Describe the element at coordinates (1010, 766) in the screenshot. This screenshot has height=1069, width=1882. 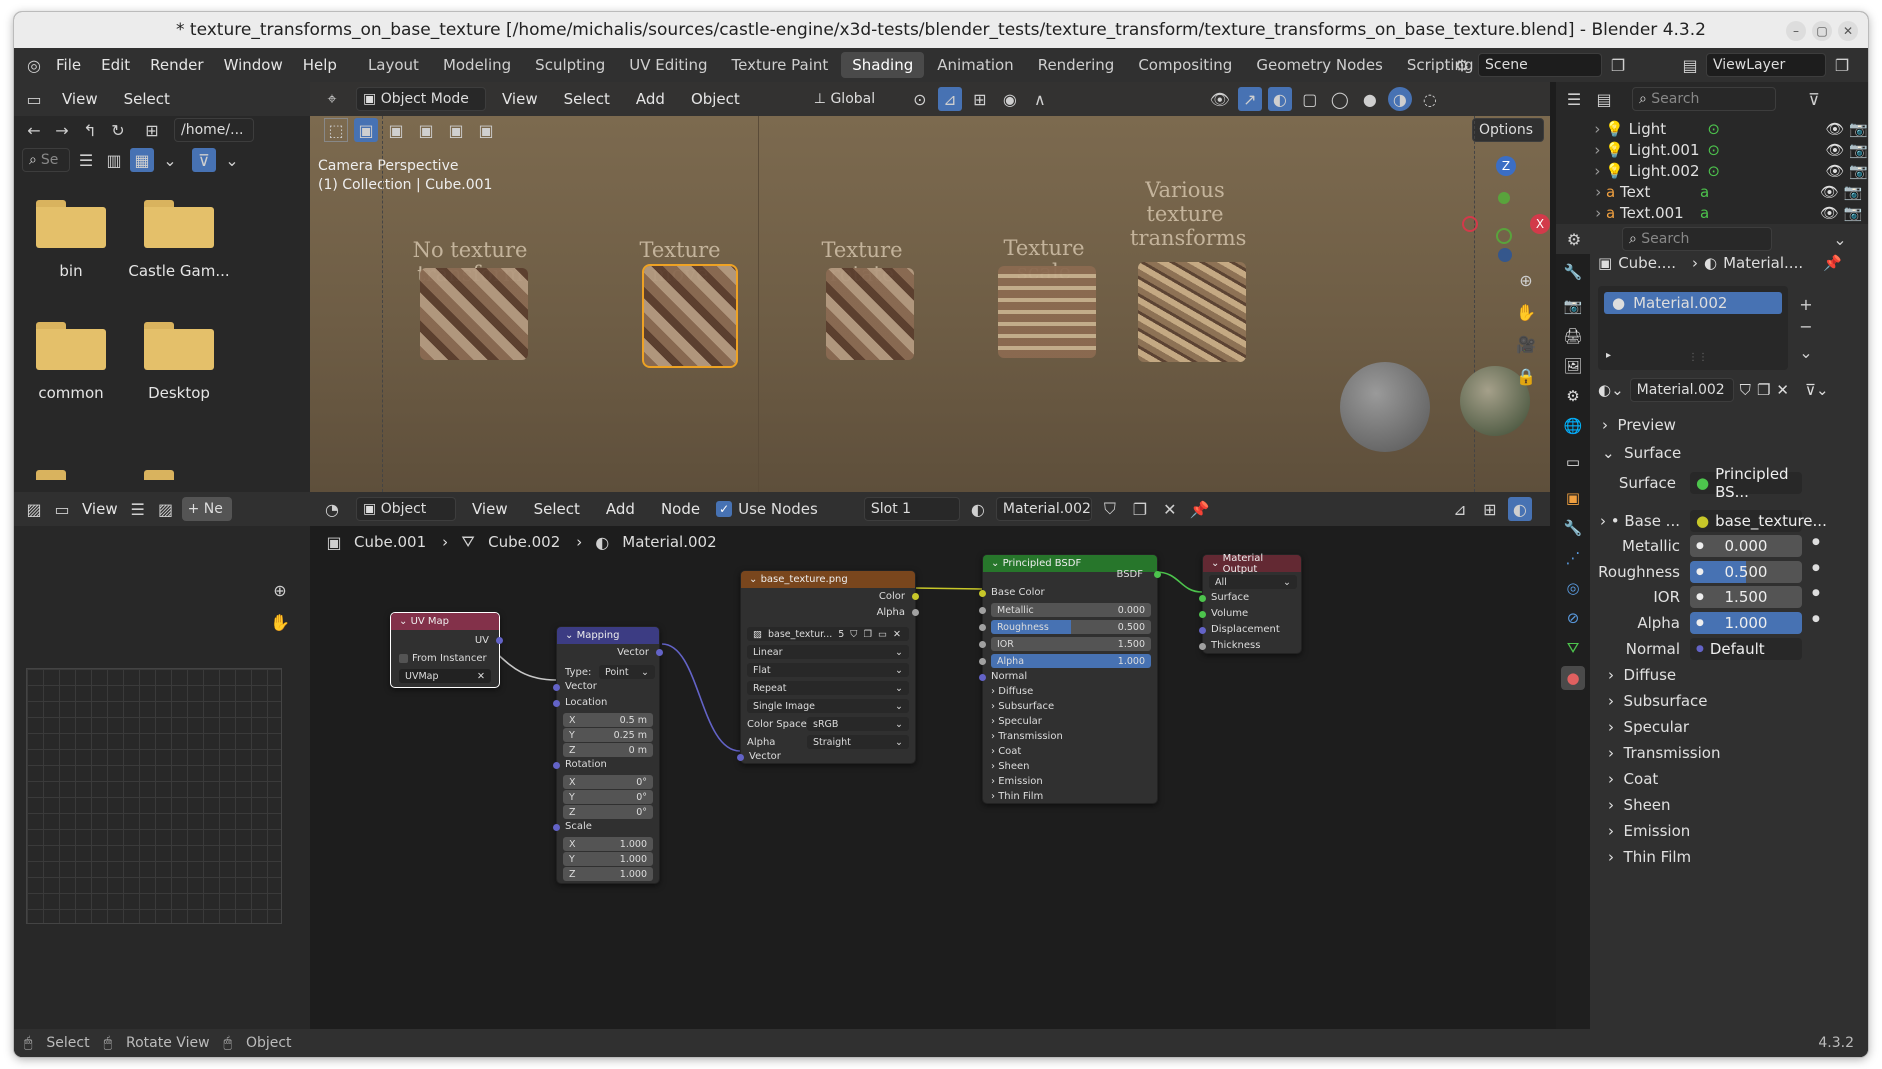
I see `panel-sheen: › Sheen` at that location.